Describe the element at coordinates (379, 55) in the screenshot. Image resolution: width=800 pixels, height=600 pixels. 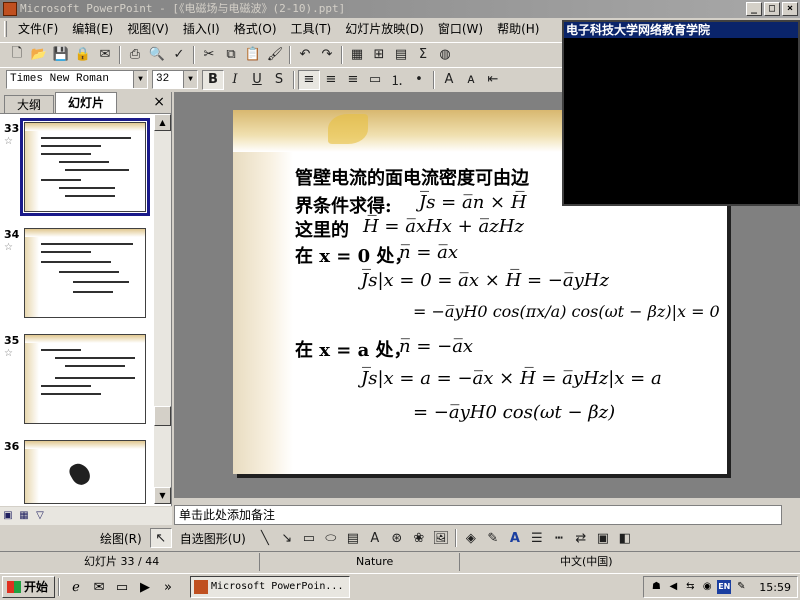
I see `table-icon: ⊞` at that location.